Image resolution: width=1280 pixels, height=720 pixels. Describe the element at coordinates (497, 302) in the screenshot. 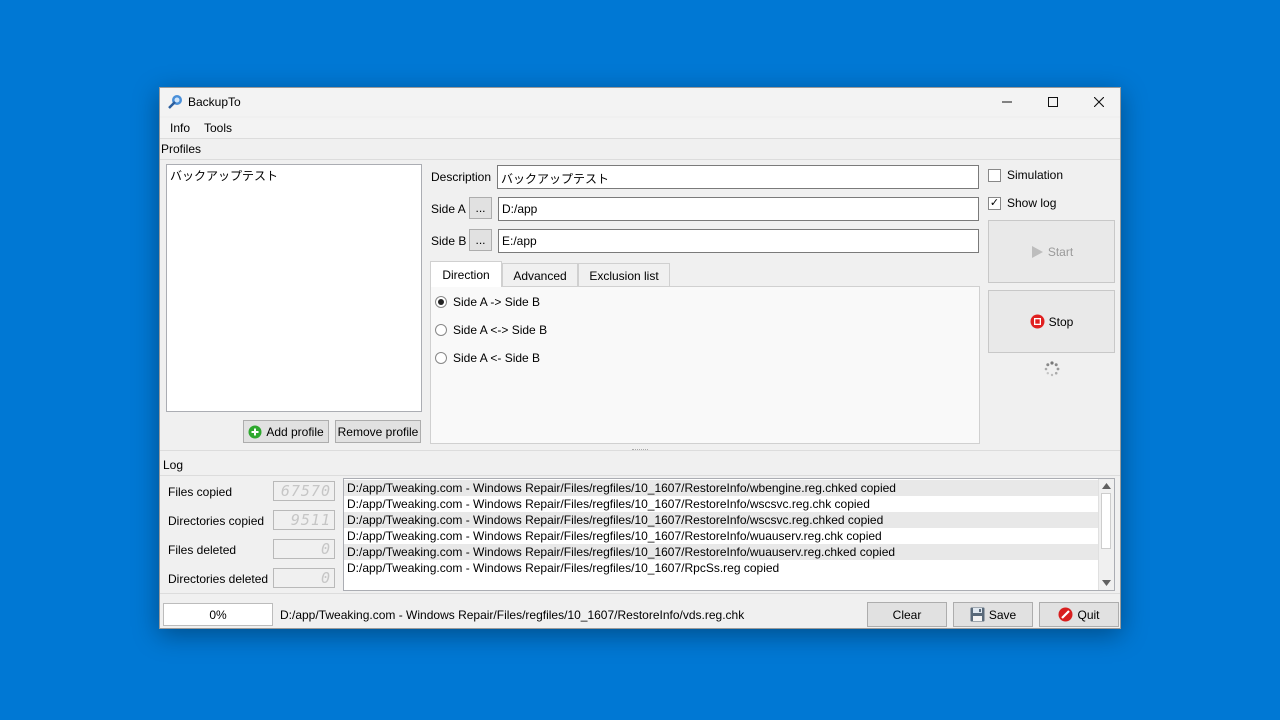

I see `radio-a-to-b-label: Side A -> Side B` at that location.